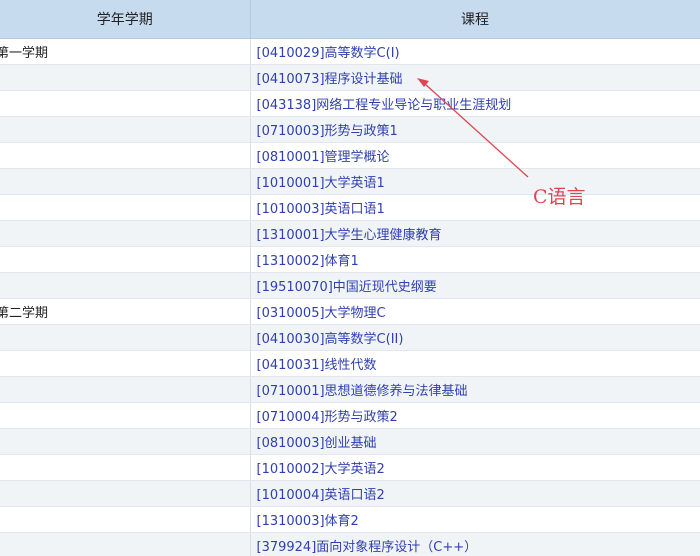 The image size is (700, 556). Describe the element at coordinates (475, 363) in the screenshot. I see `course-cell: [0410031]线性代数` at that location.